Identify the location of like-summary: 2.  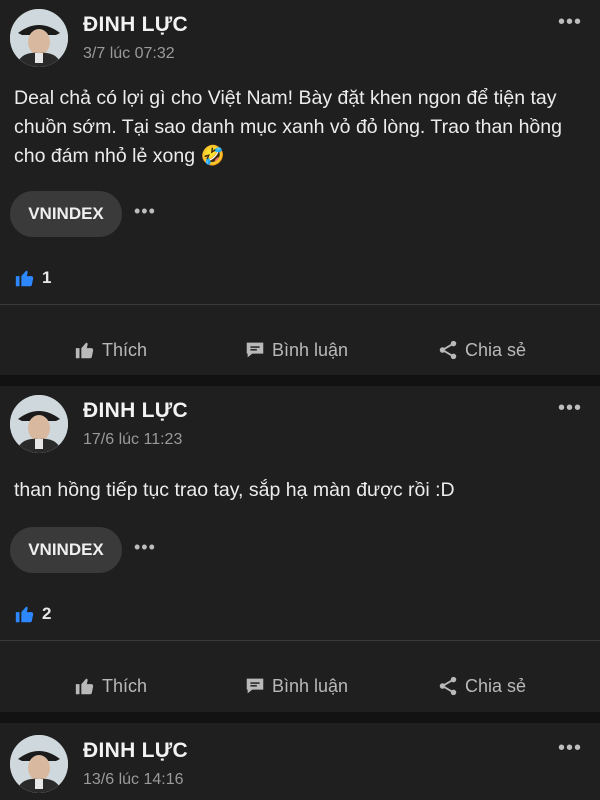
(32, 614).